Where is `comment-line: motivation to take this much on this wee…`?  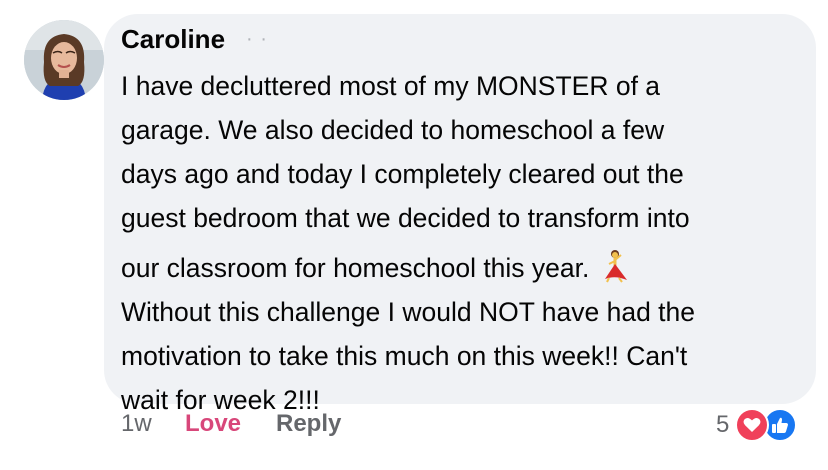
comment-line: motivation to take this much on this wee… is located at coordinates (404, 356).